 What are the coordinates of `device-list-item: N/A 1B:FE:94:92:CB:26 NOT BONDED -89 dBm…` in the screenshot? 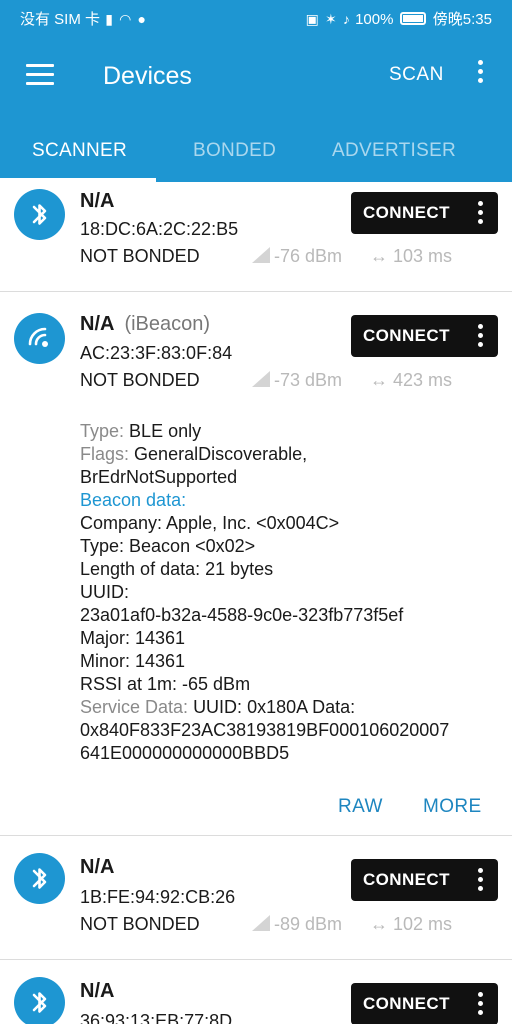 It's located at (256, 898).